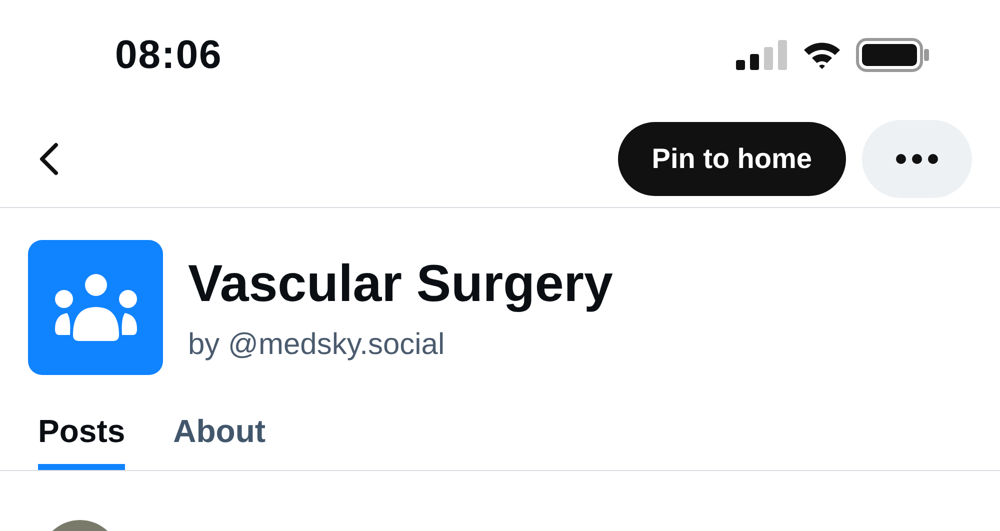  I want to click on battery-icon, so click(893, 55).